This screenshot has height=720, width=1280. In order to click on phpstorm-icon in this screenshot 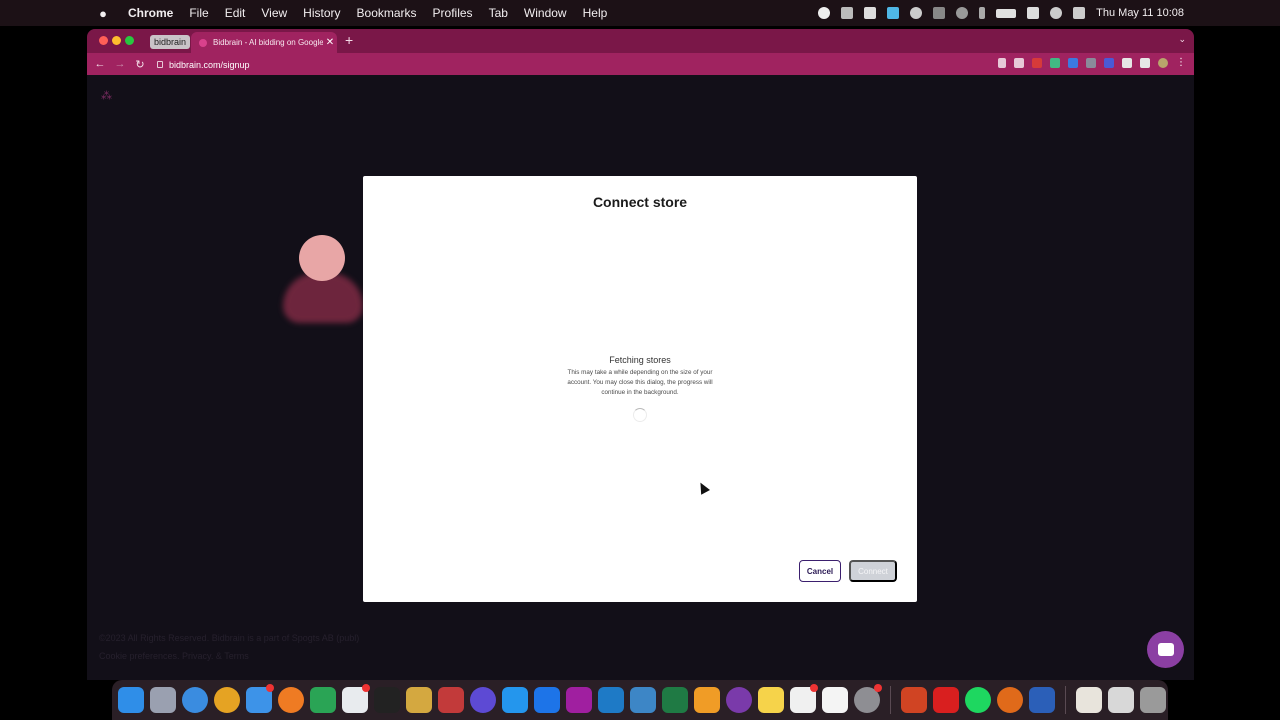, I will do `click(579, 700)`.